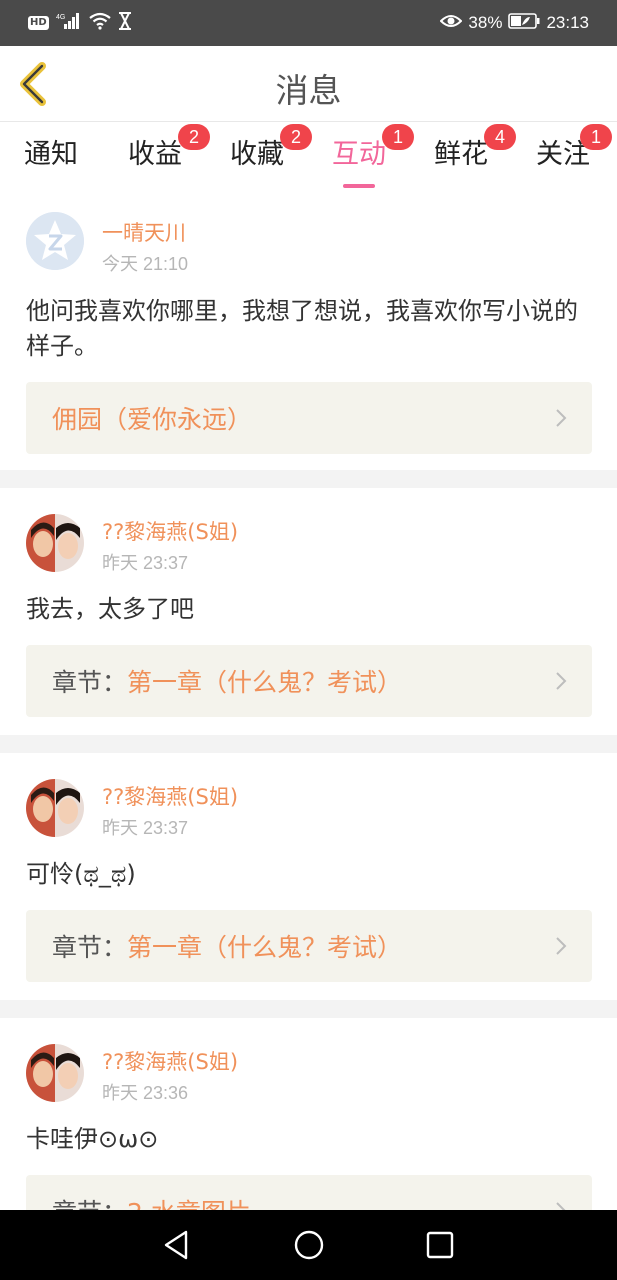  Describe the element at coordinates (308, 90) in the screenshot. I see `page-title: 消息` at that location.